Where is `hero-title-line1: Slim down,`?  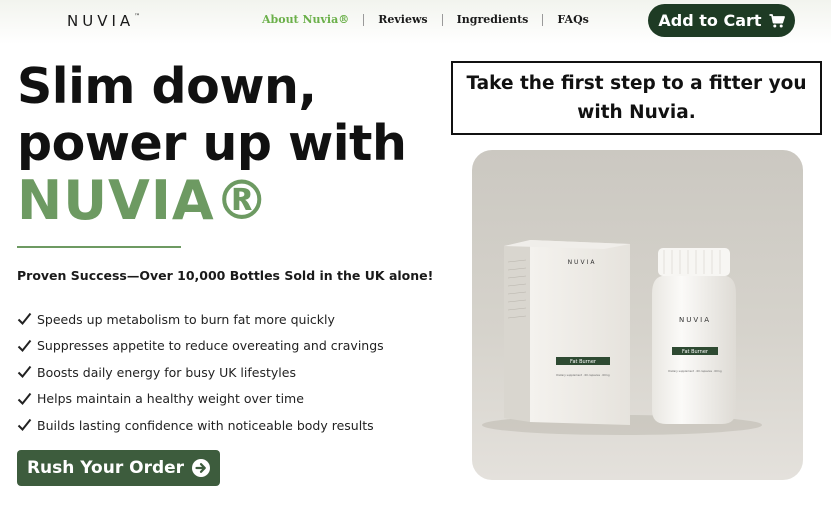
hero-title-line1: Slim down, is located at coordinates (167, 86).